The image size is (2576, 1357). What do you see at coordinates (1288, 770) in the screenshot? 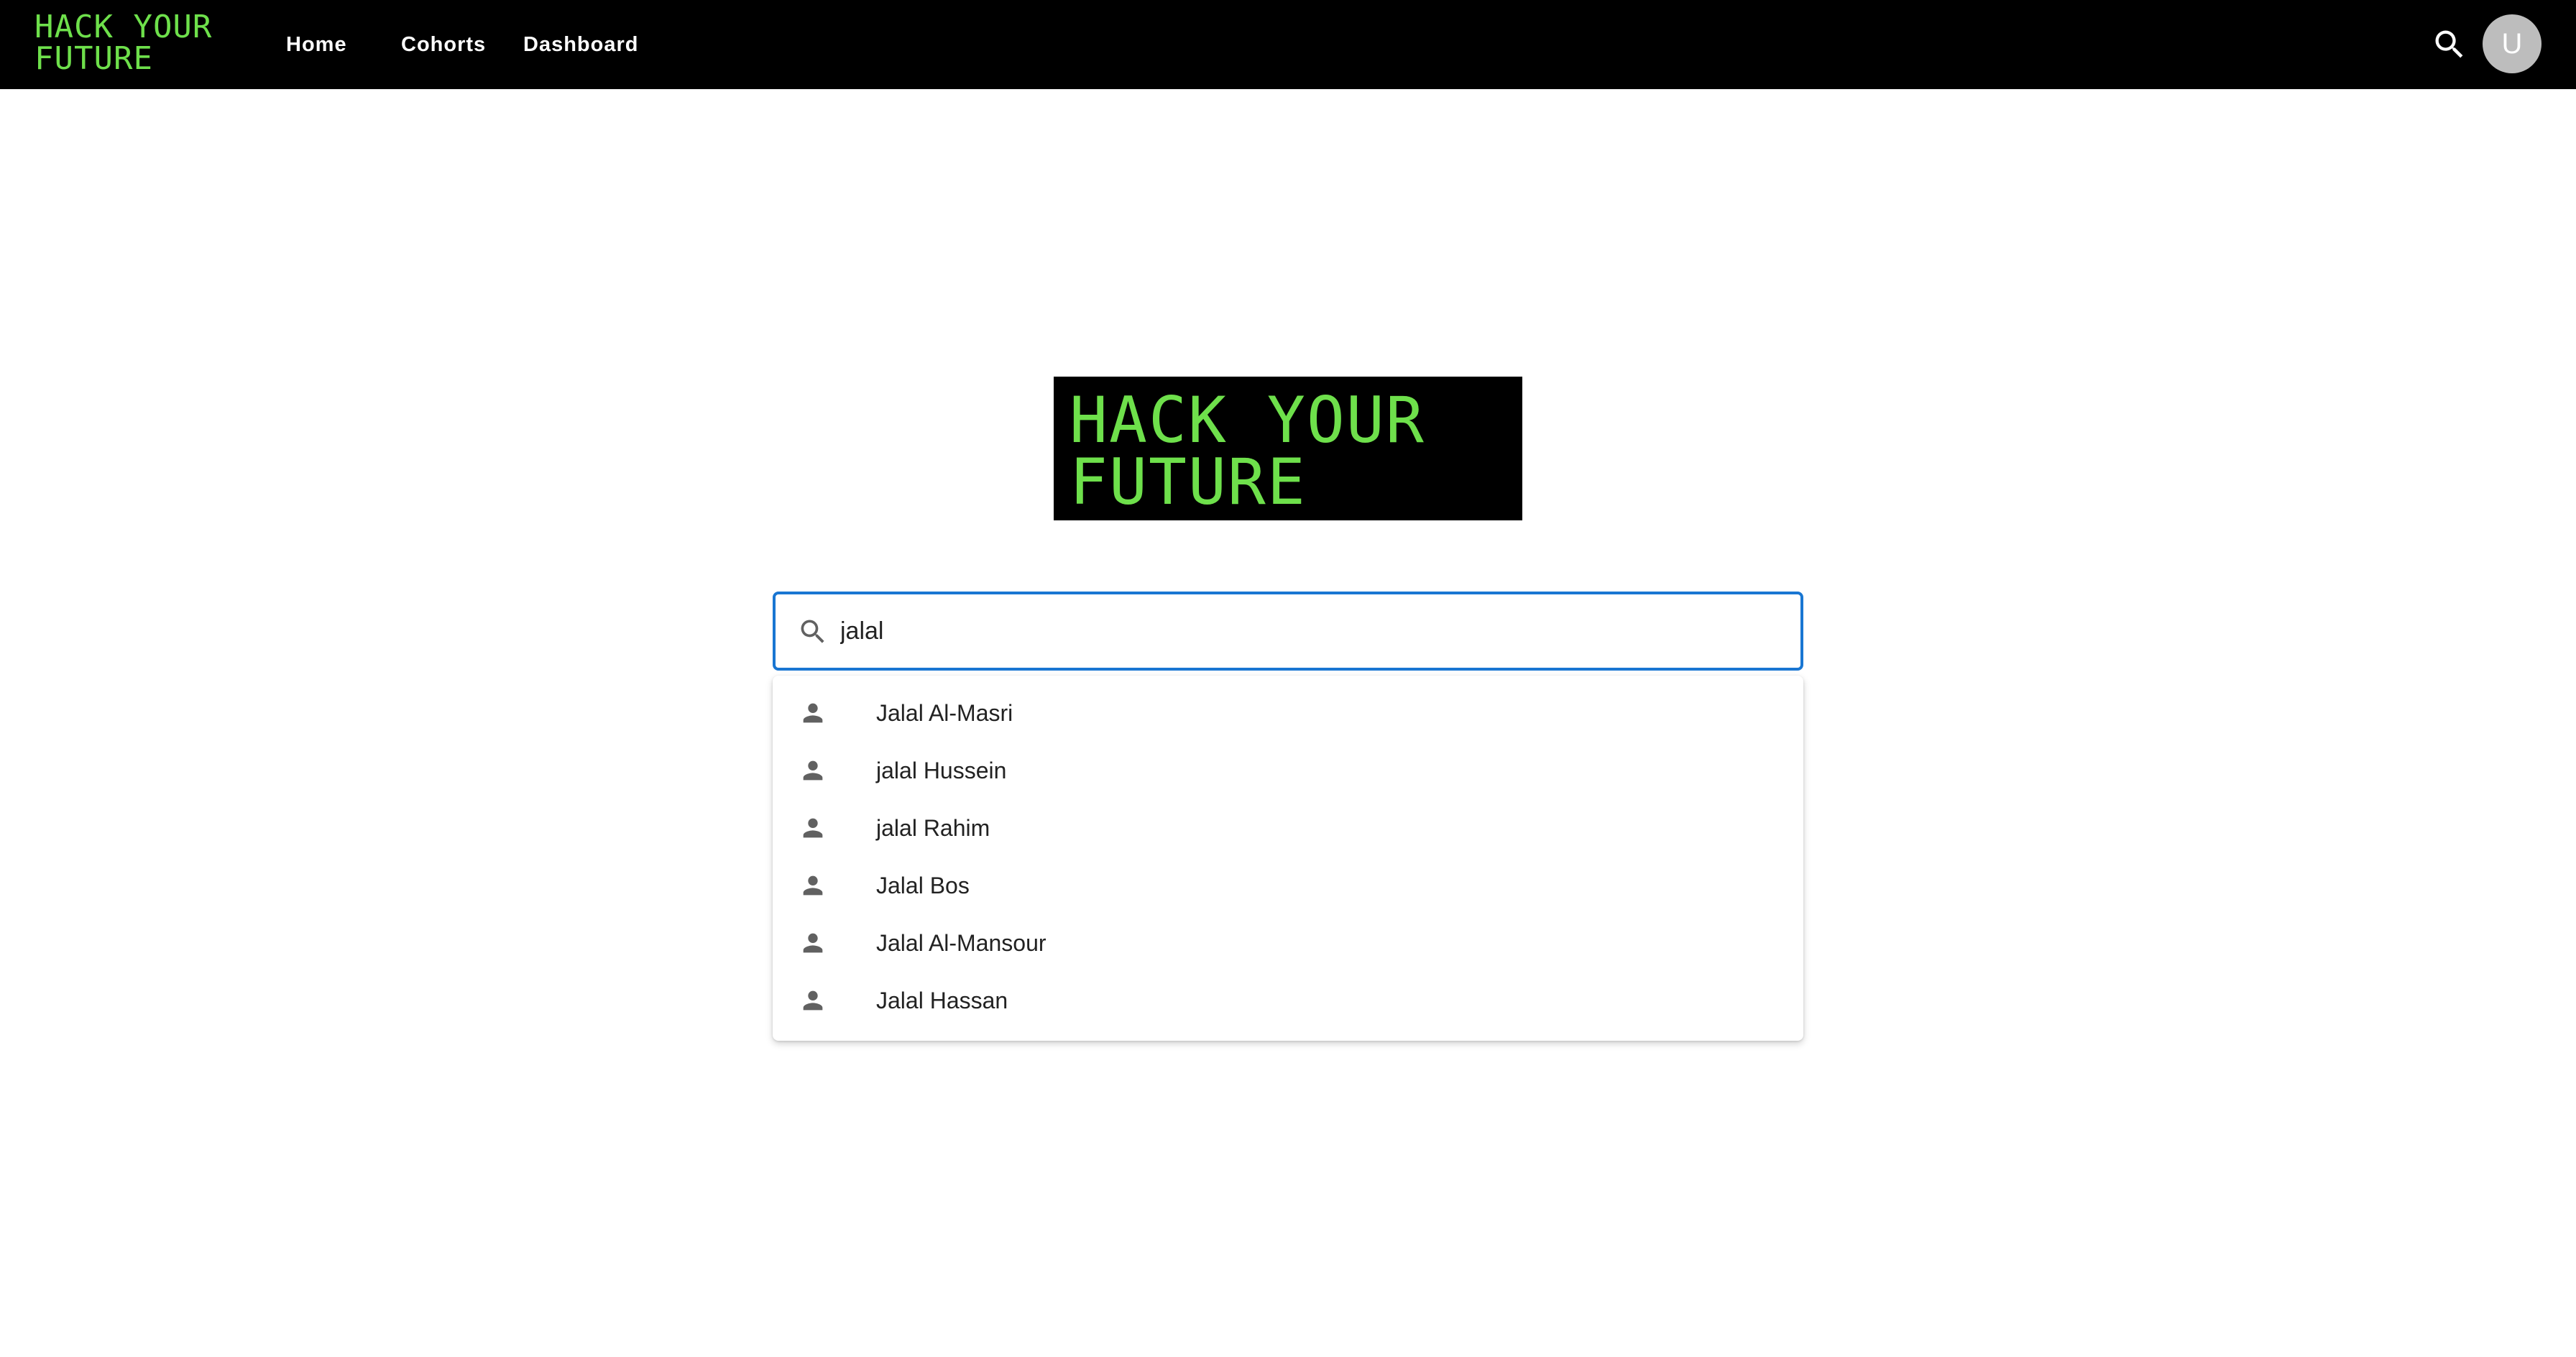
I see `result-option: jalal Hussein` at bounding box center [1288, 770].